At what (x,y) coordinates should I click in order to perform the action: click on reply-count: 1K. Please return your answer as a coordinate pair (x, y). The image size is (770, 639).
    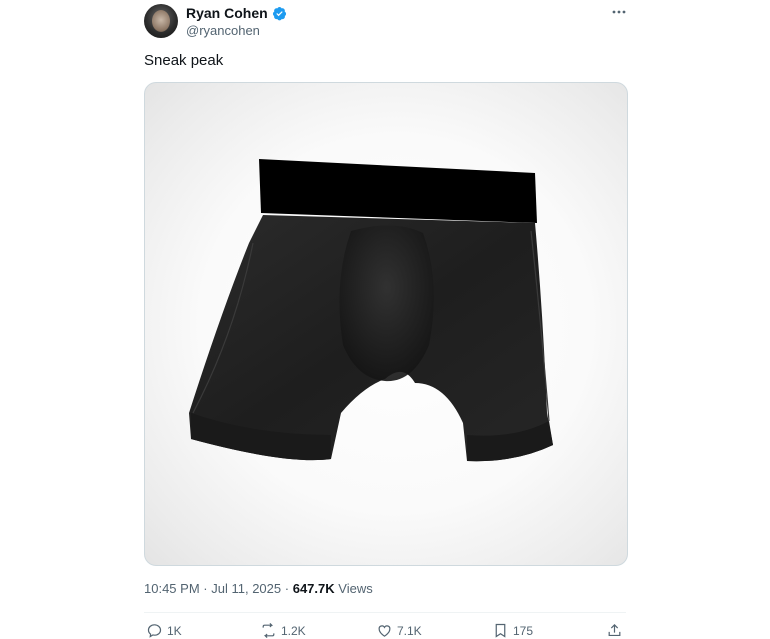
    Looking at the image, I should click on (174, 630).